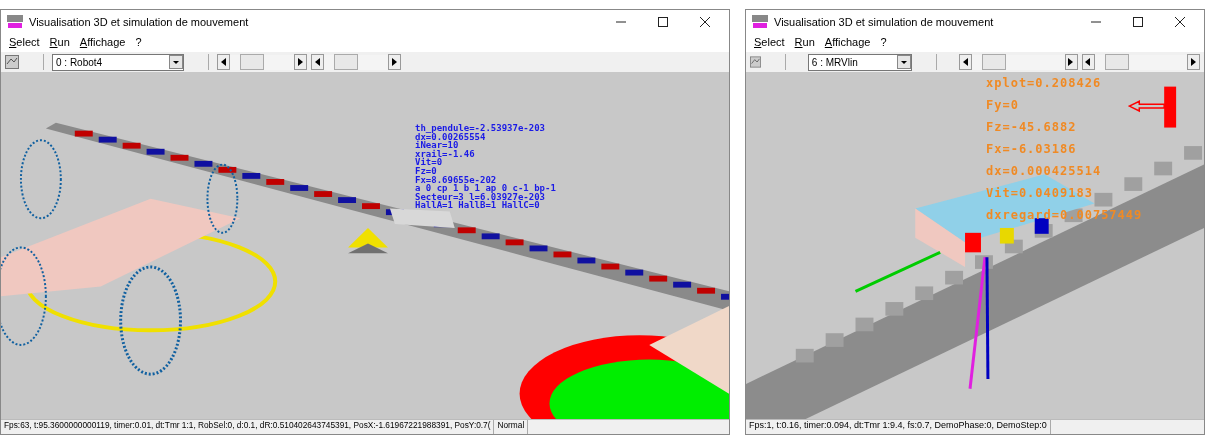 Image resolution: width=1205 pixels, height=436 pixels. Describe the element at coordinates (1064, 215) in the screenshot. I see `readout-line: dxregard=0.00757449` at that location.